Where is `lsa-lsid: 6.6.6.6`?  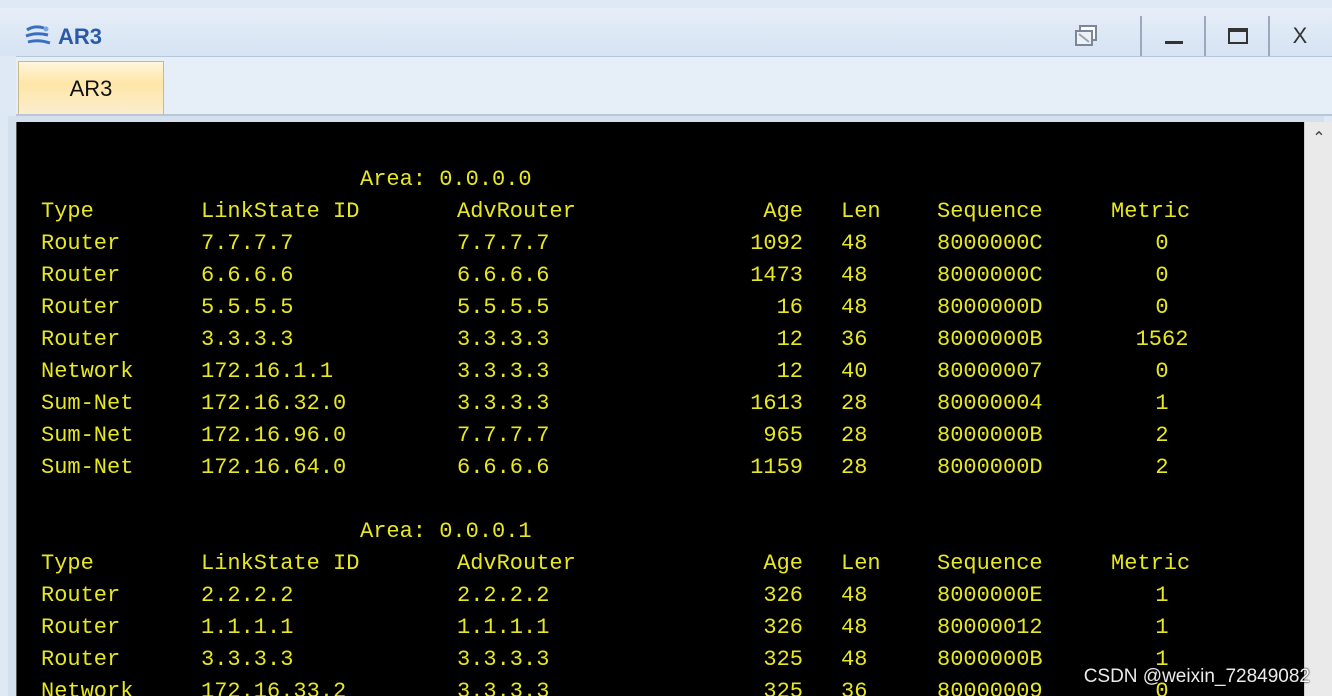
lsa-lsid: 6.6.6.6 is located at coordinates (247, 275).